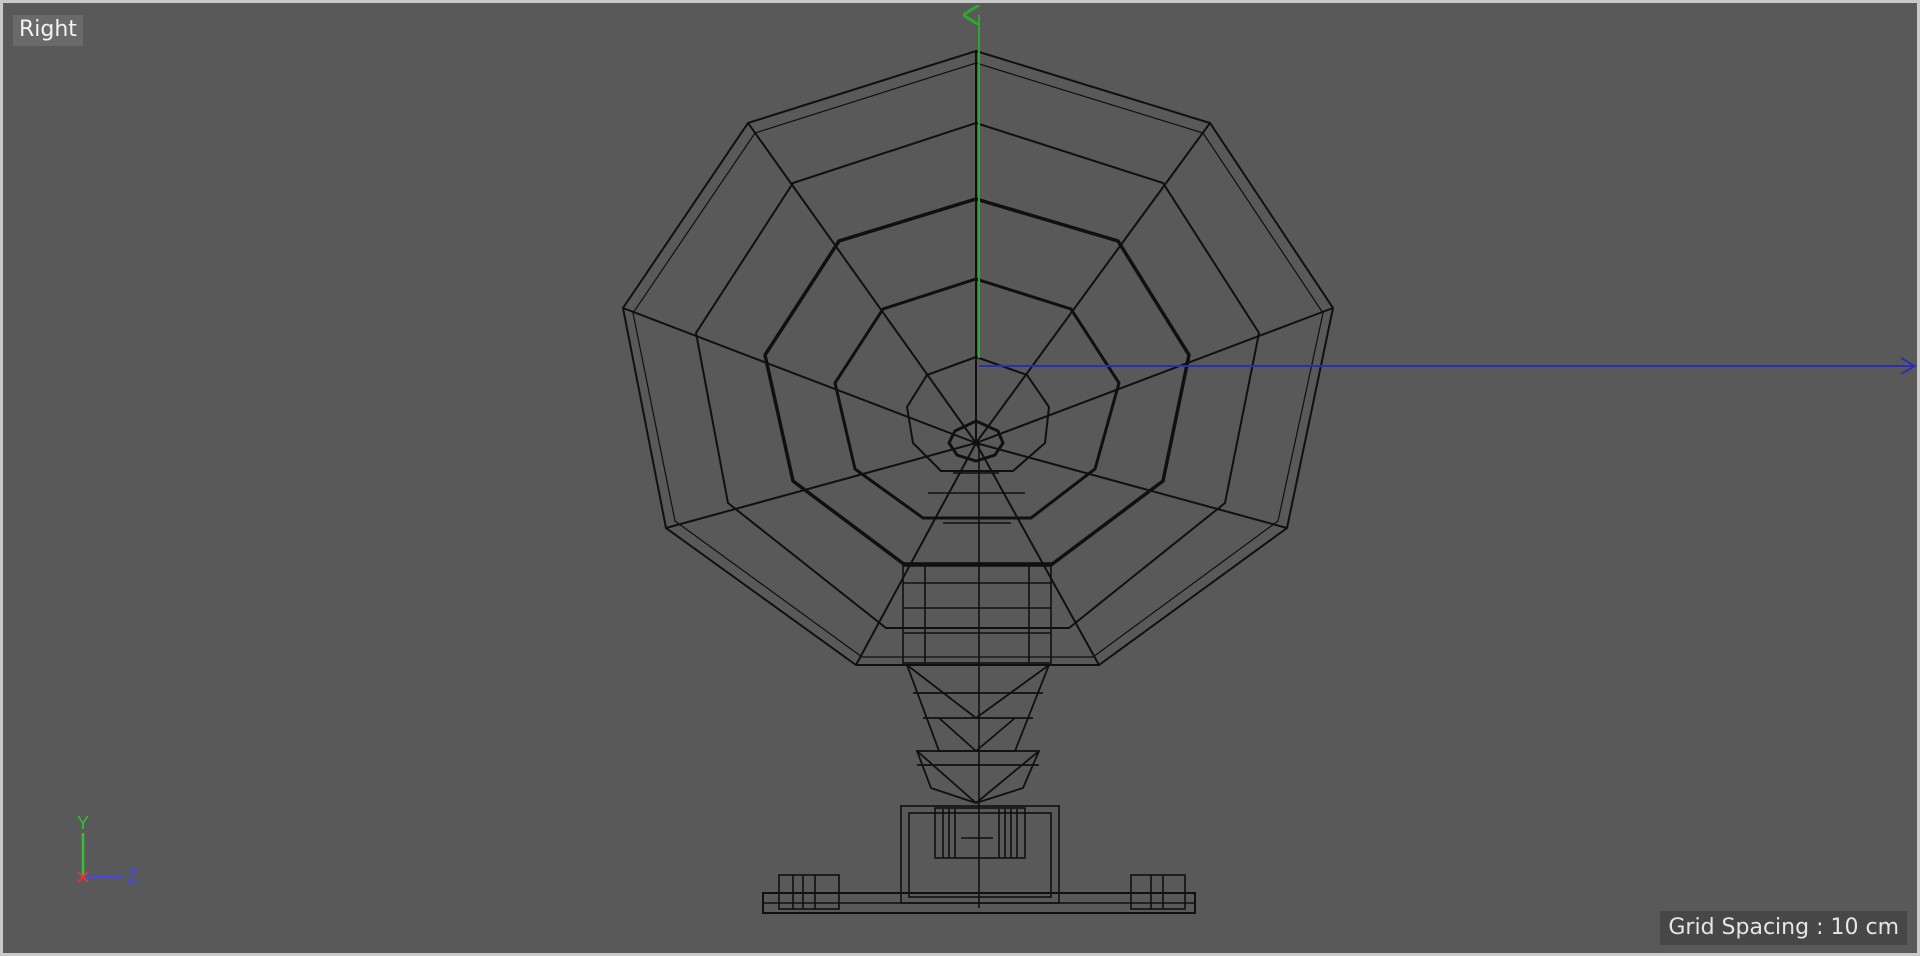 The height and width of the screenshot is (956, 1920). Describe the element at coordinates (132, 877) in the screenshot. I see `gizmo-z-label: Z` at that location.